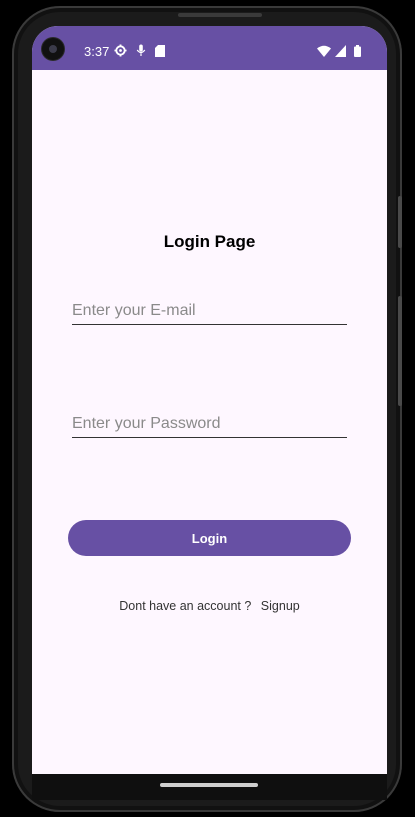  Describe the element at coordinates (185, 606) in the screenshot. I see `signup-prompt: Dont have an account ?` at that location.